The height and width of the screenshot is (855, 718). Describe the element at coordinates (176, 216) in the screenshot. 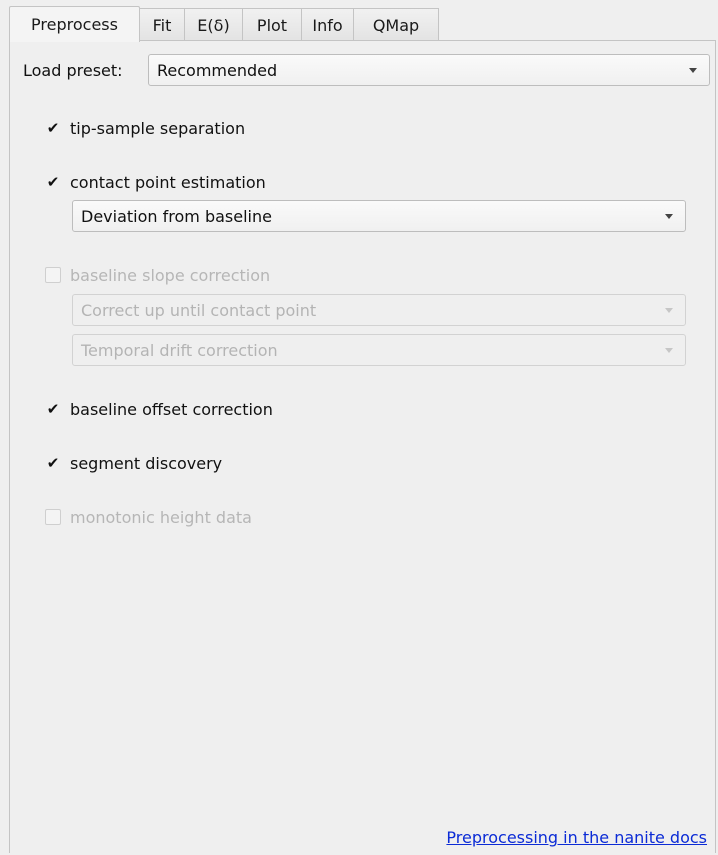

I see `contact-point-method-value: Deviation from baseline` at that location.